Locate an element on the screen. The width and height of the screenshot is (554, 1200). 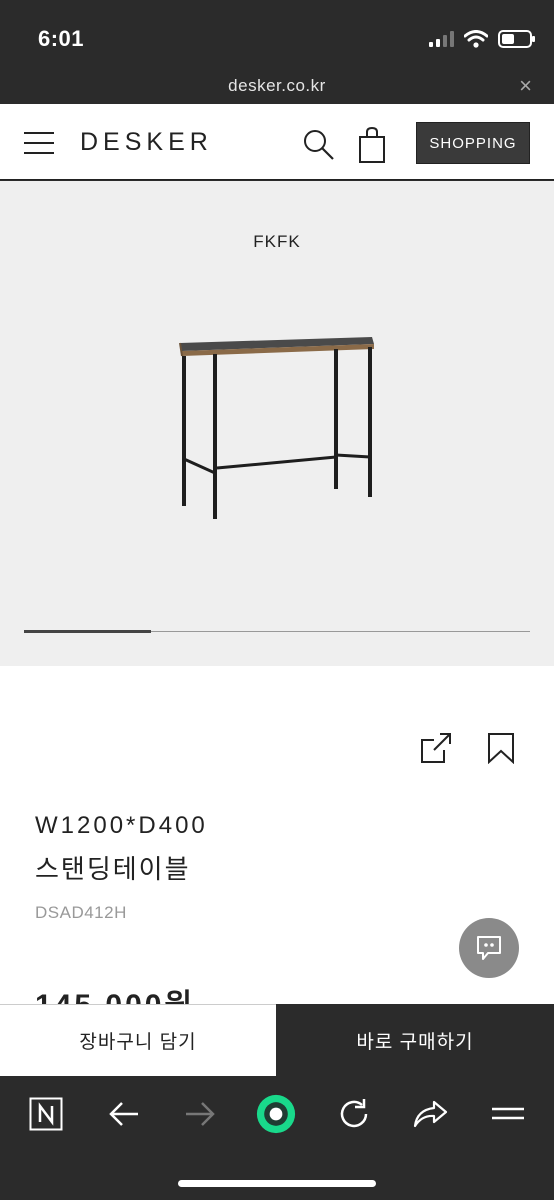
battery-icon is located at coordinates (516, 39).